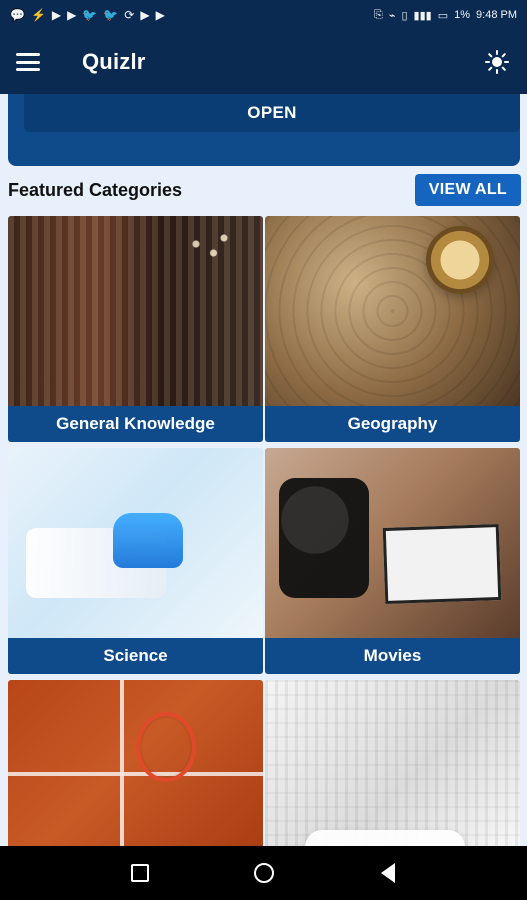 The height and width of the screenshot is (900, 527). What do you see at coordinates (404, 15) in the screenshot?
I see `vibrate-icon: ▯` at bounding box center [404, 15].